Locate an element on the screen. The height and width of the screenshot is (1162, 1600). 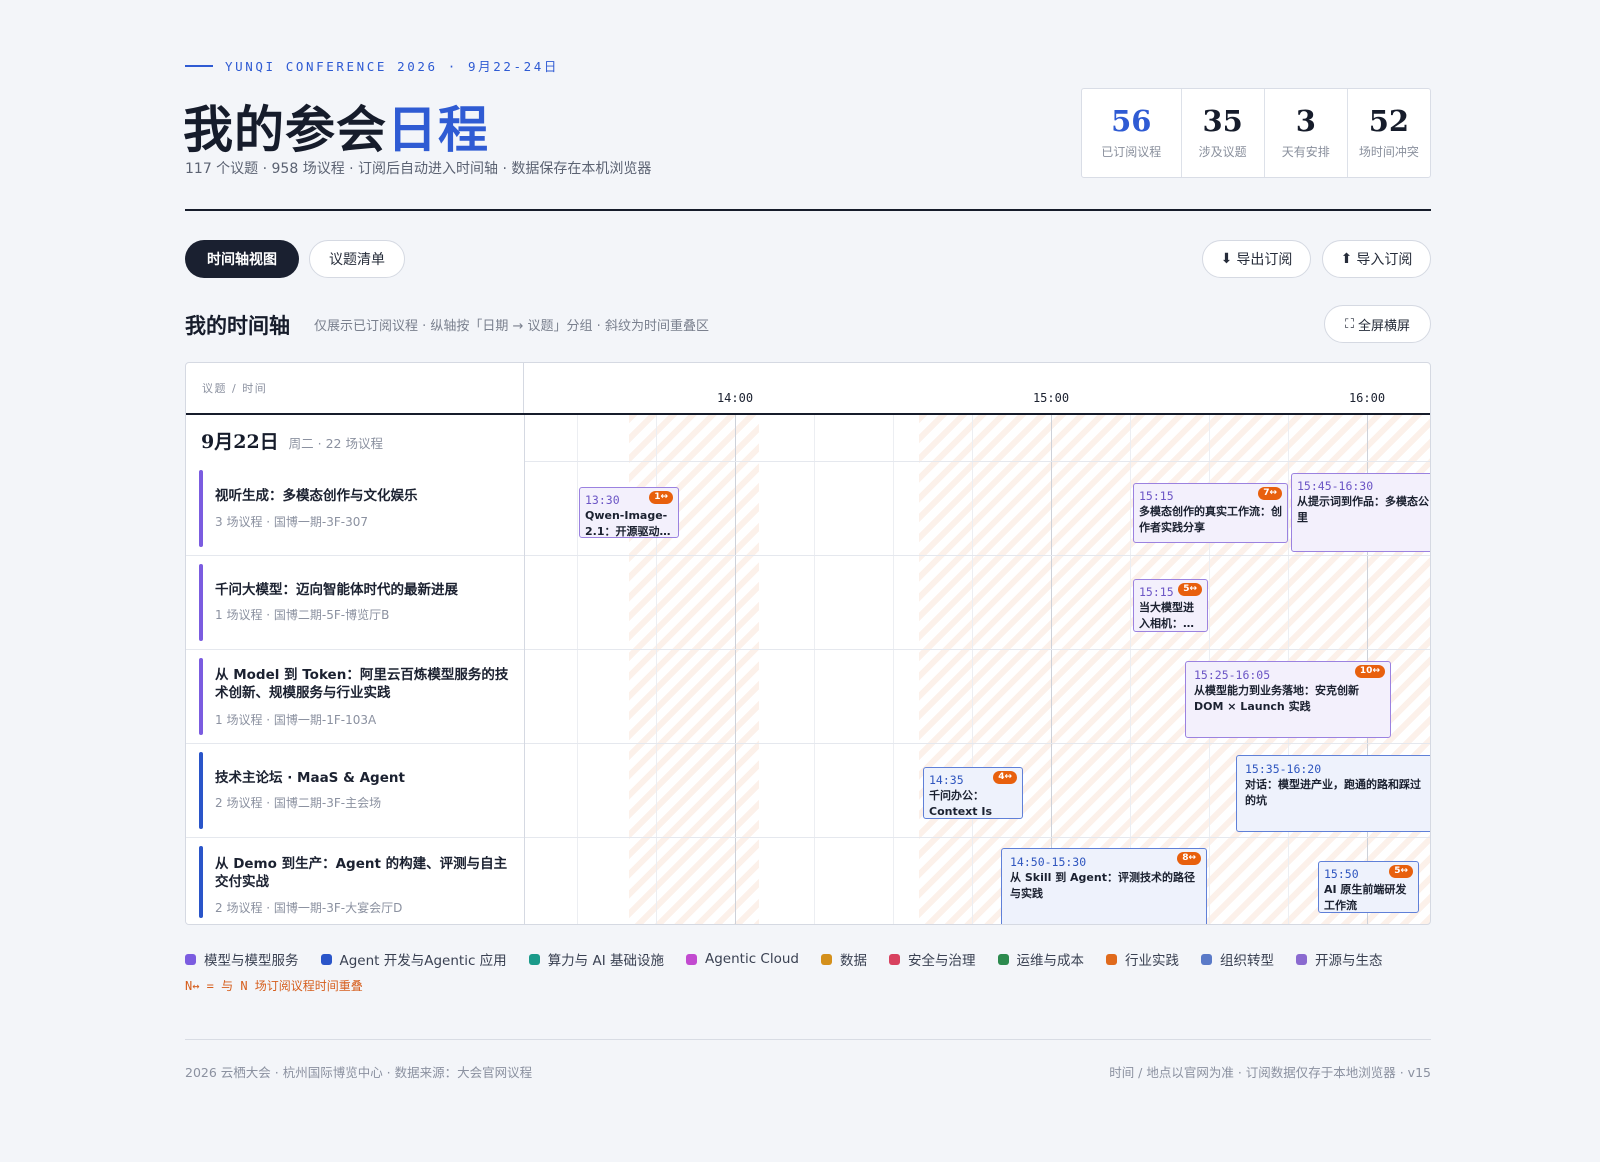
track-meta: 2 场议程 · 国博二期-3F-主会场 is located at coordinates (298, 803).